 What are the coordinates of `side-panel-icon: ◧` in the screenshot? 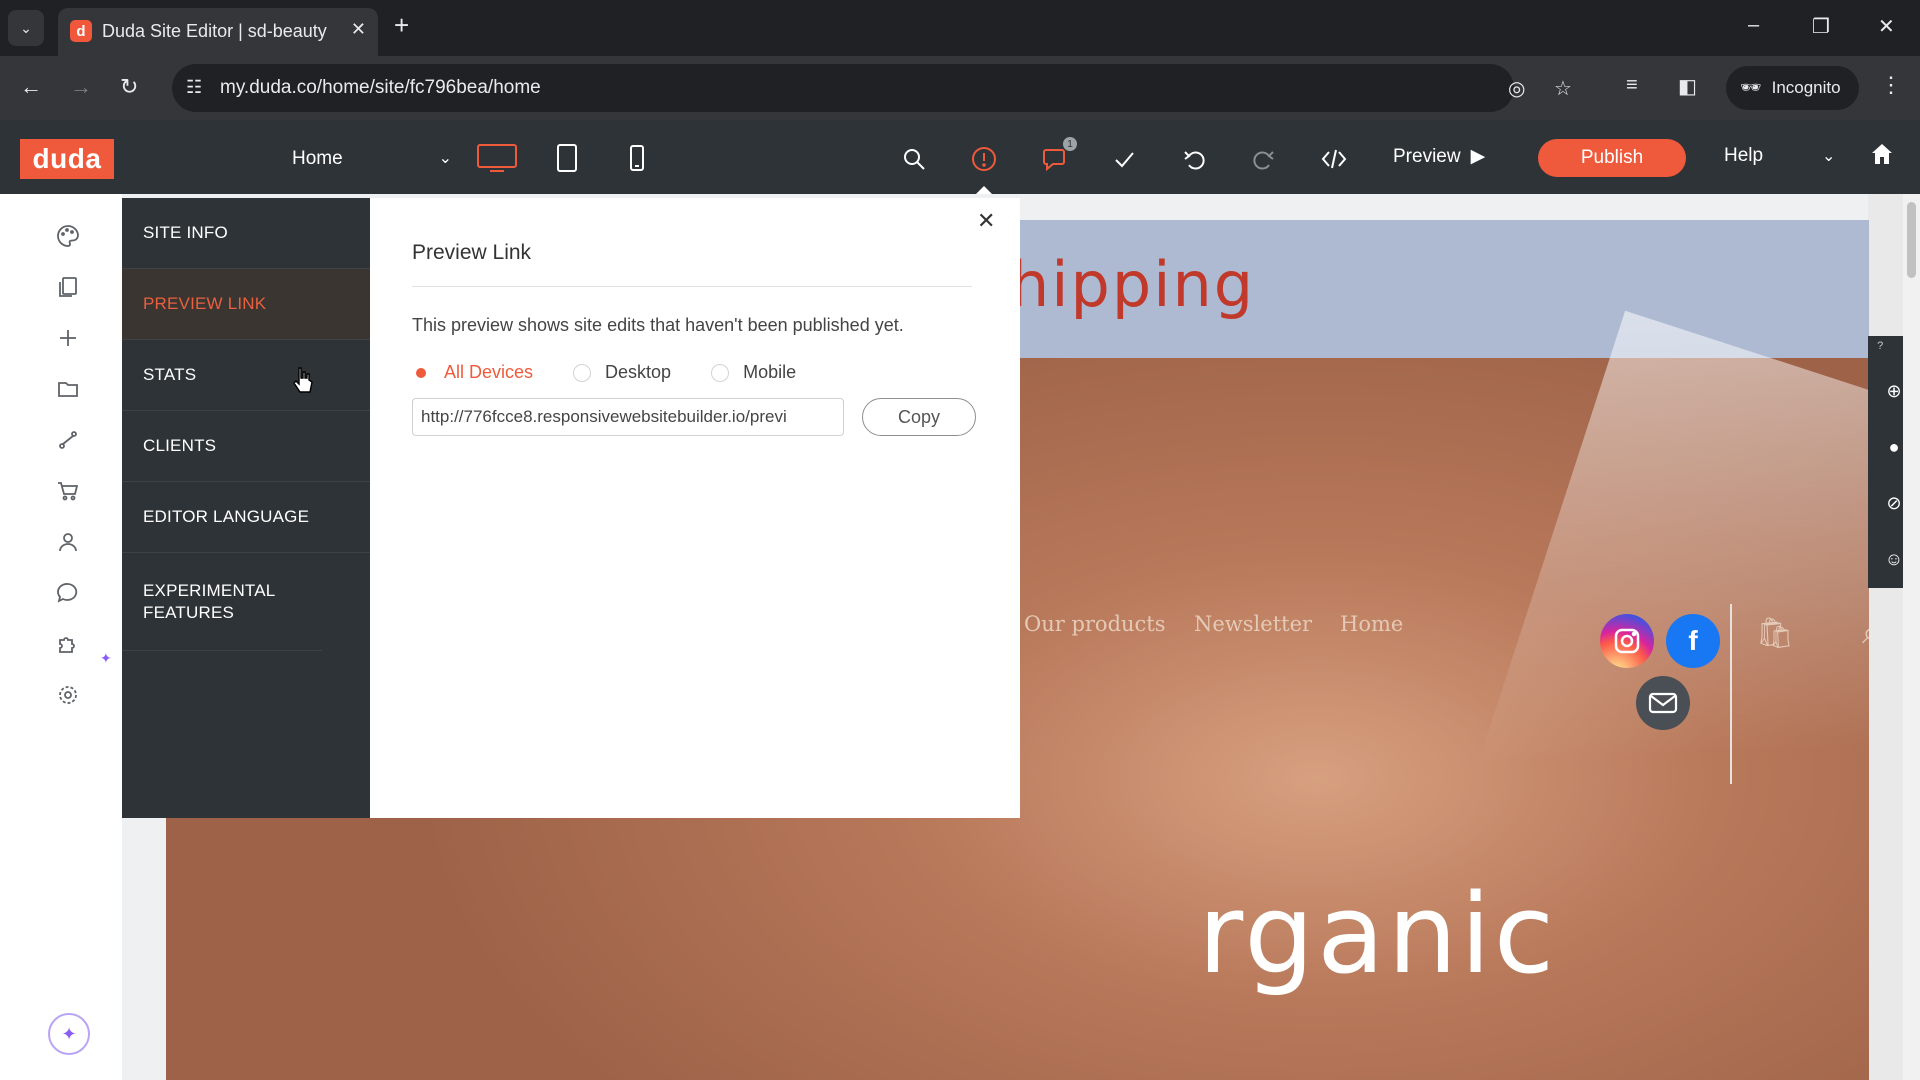 It's located at (1687, 86).